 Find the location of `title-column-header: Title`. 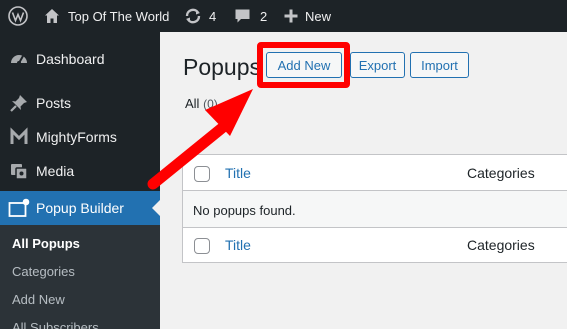

title-column-header: Title is located at coordinates (238, 173).